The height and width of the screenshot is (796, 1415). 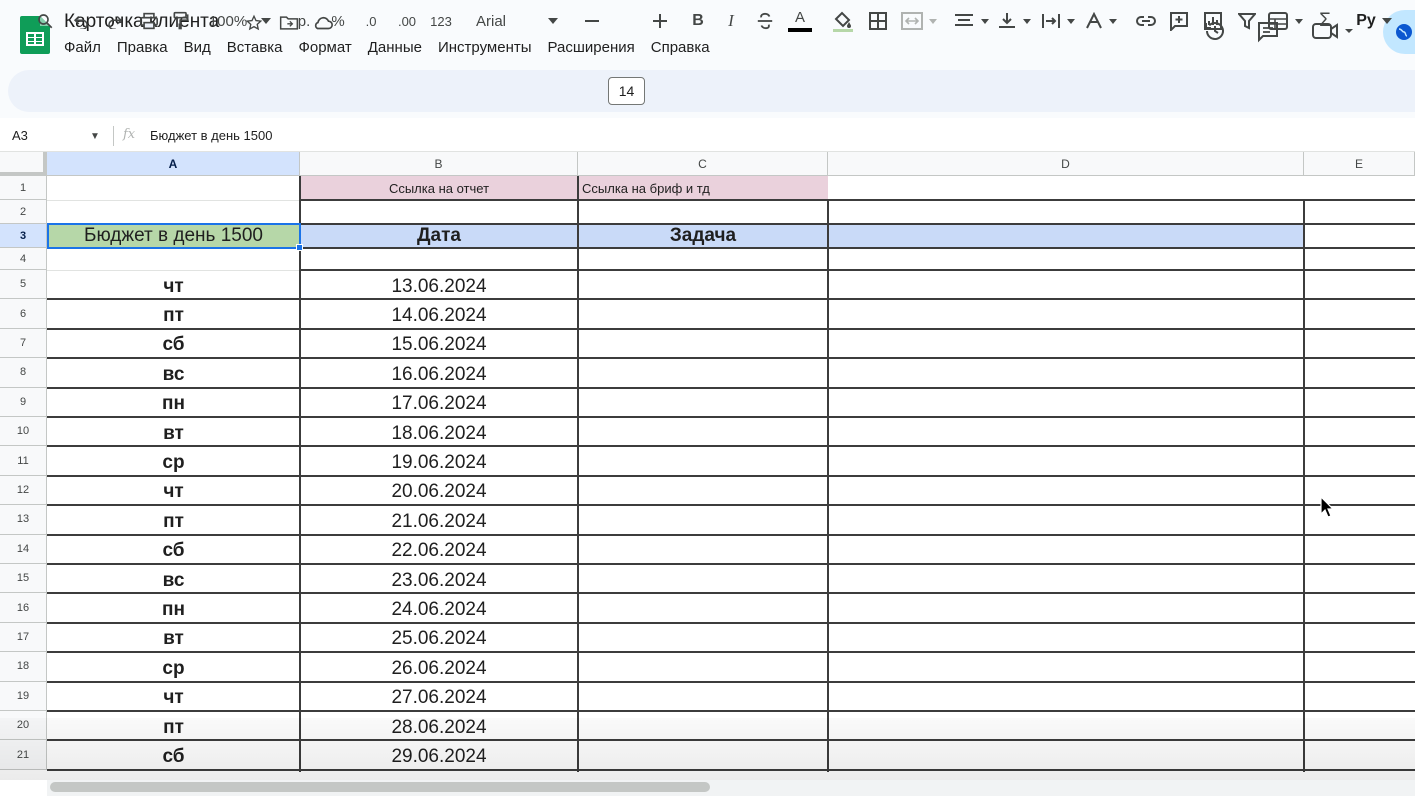 What do you see at coordinates (23, 164) in the screenshot?
I see `select-all-corner` at bounding box center [23, 164].